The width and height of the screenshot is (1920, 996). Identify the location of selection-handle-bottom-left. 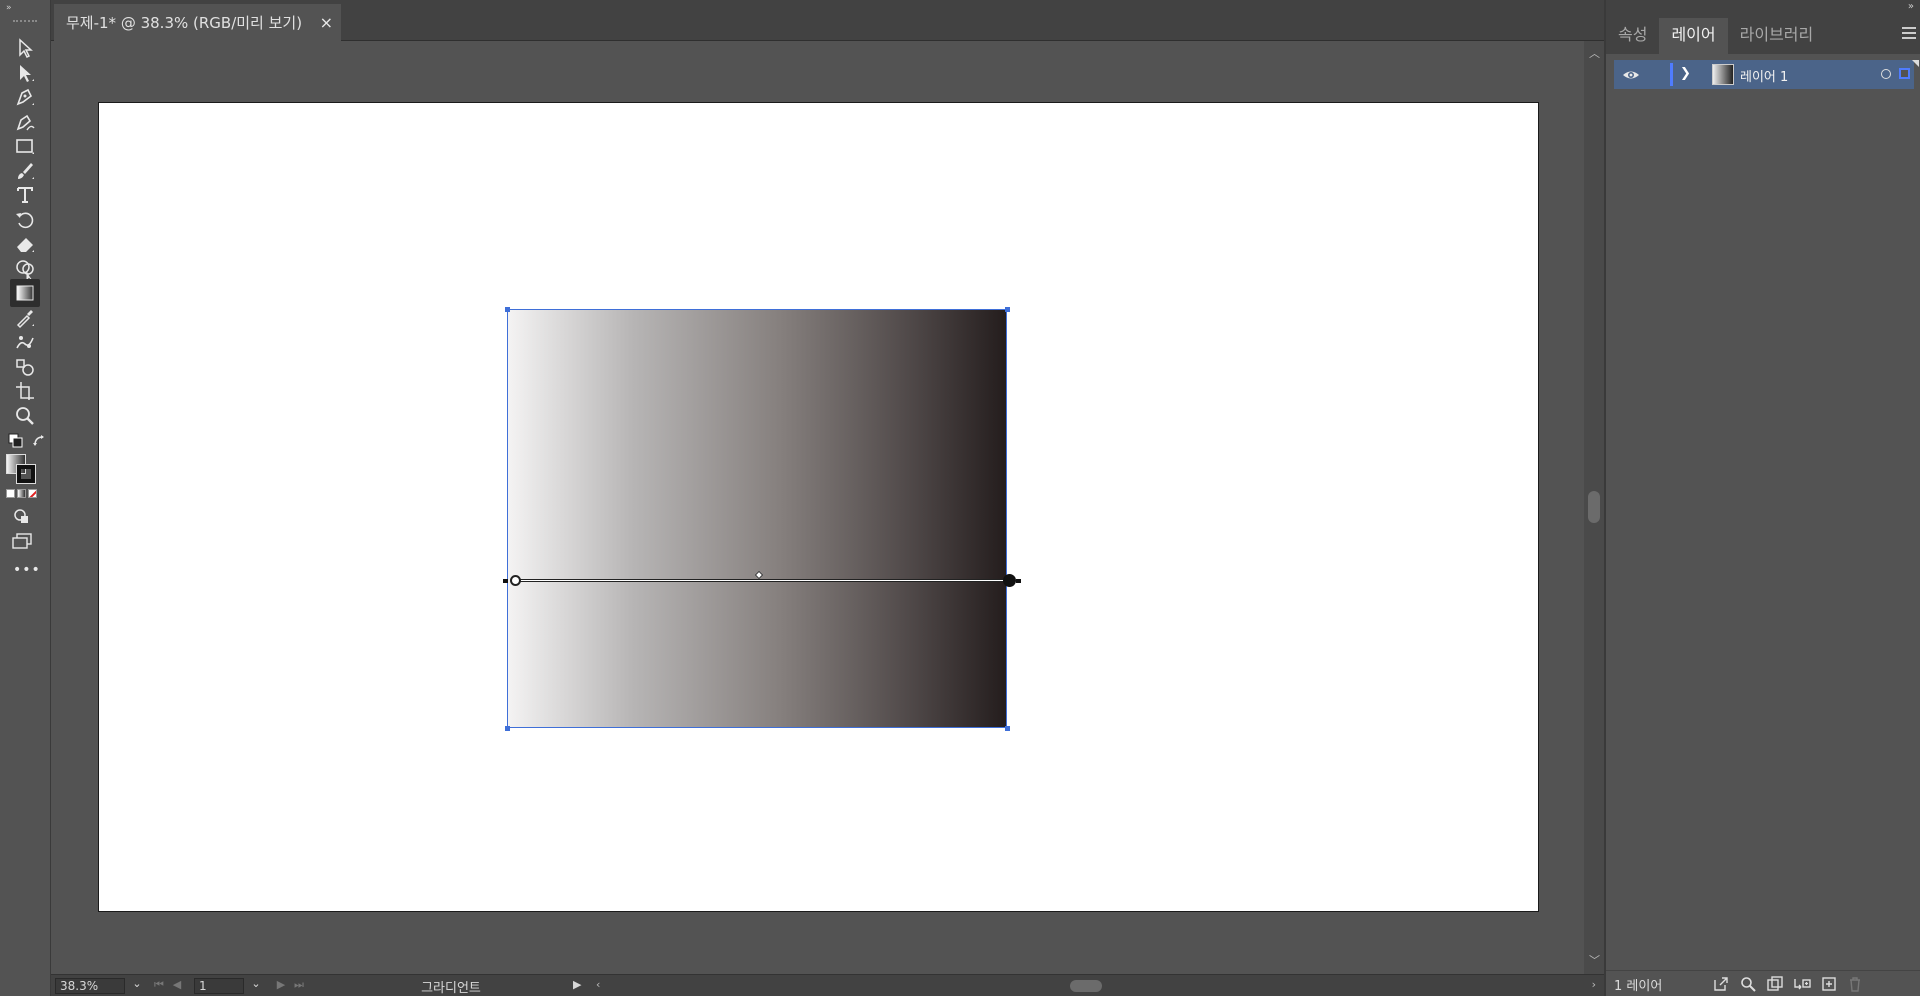
(507, 728).